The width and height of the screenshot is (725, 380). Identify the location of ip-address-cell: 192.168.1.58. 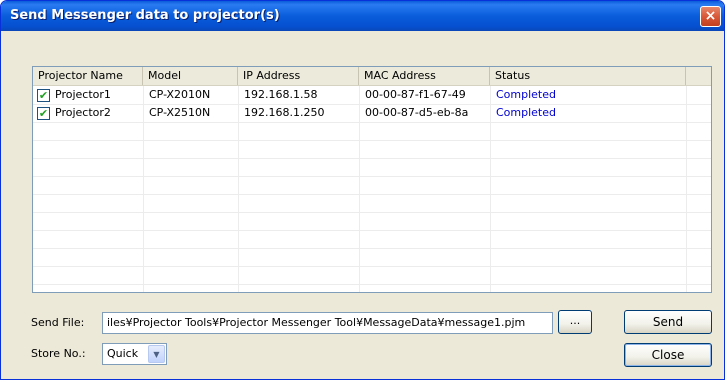
(281, 94).